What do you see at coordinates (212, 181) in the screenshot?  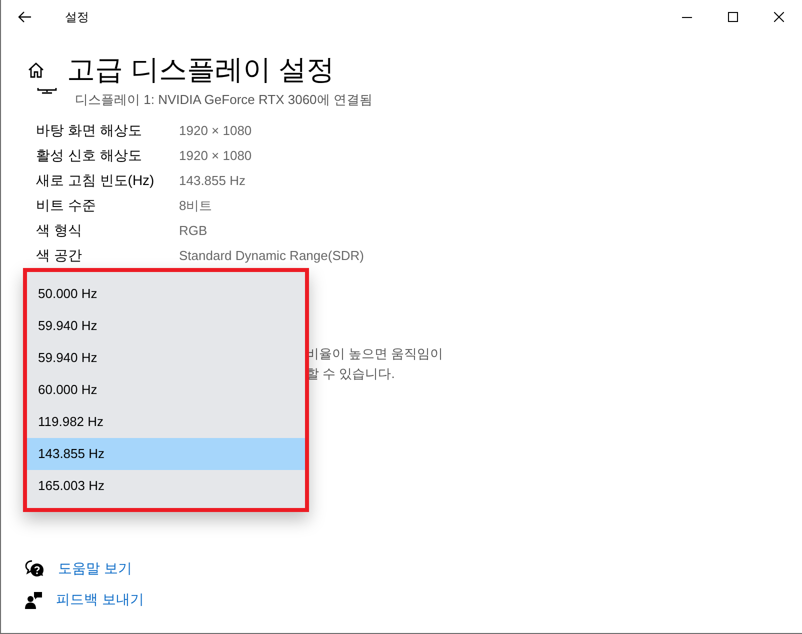 I see `info-value: 143.855 Hz` at bounding box center [212, 181].